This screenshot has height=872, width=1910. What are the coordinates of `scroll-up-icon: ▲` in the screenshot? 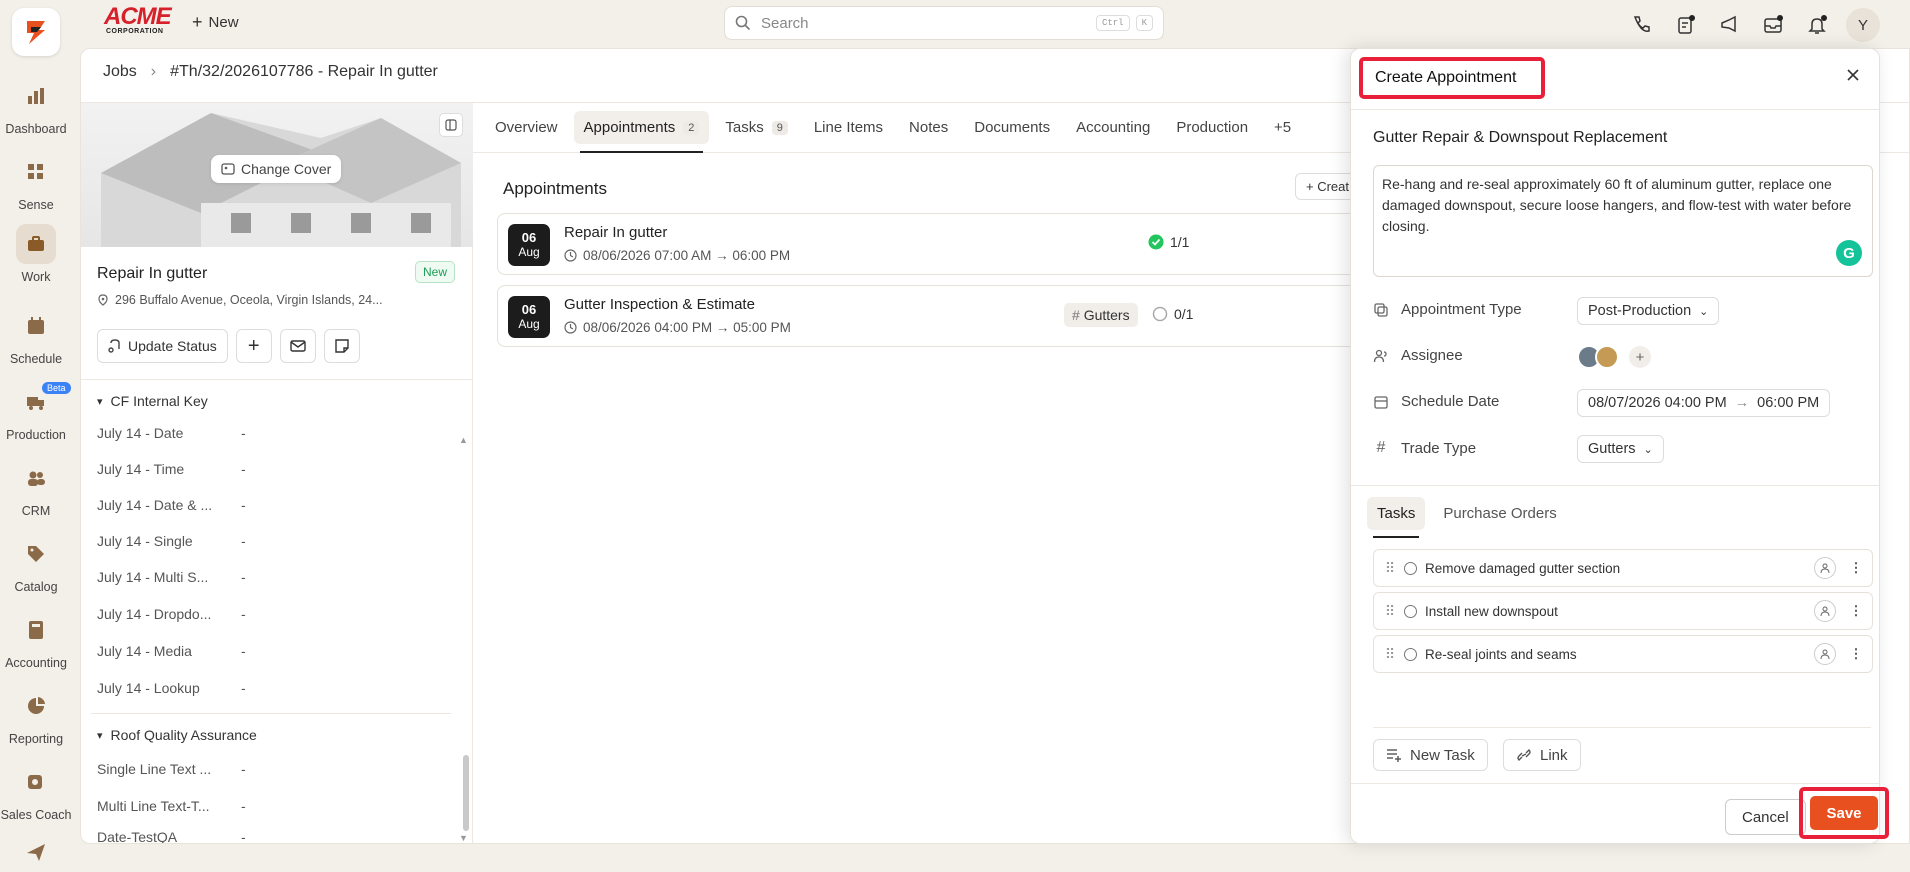 It's located at (463, 440).